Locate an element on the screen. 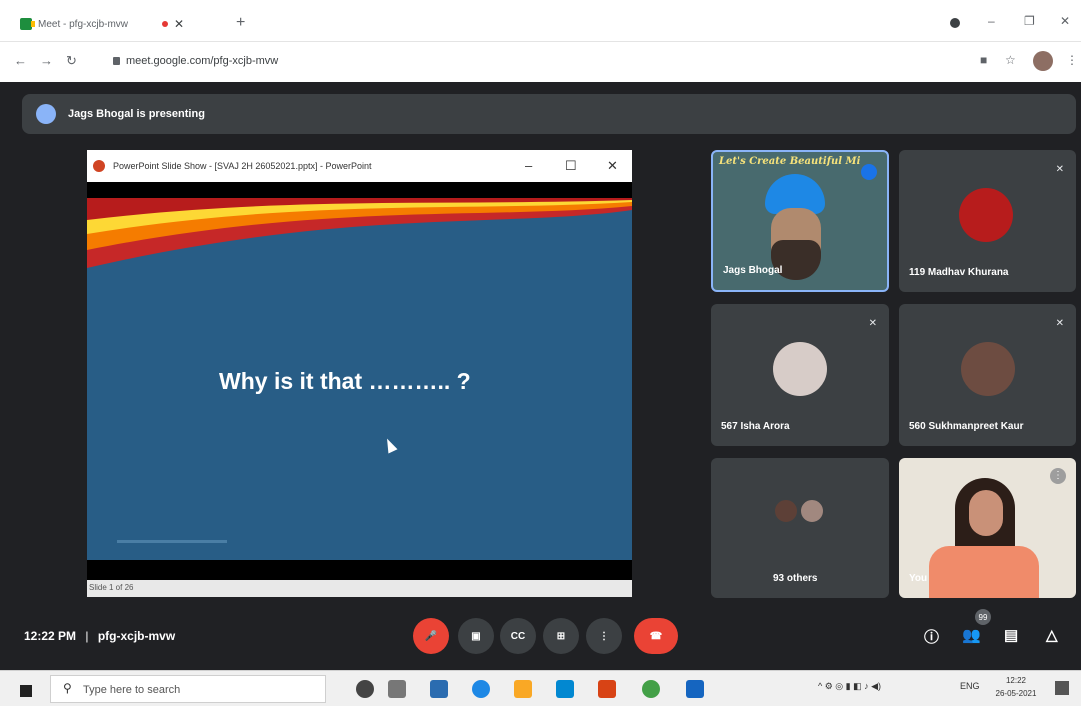 This screenshot has width=1081, height=706. more-options-icon: ⋮ is located at coordinates (1058, 476).